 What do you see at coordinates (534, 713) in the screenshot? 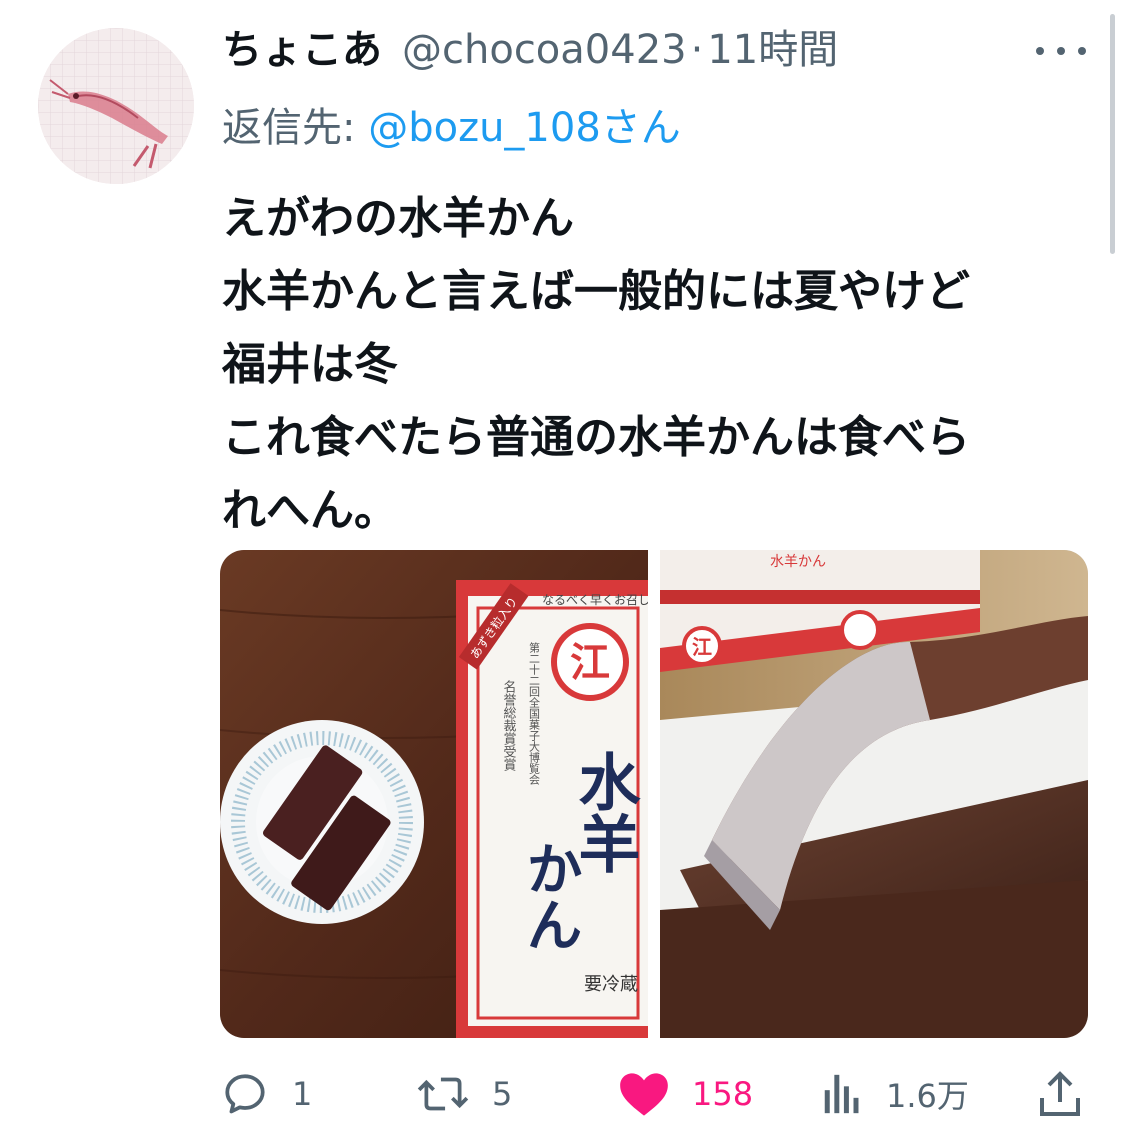
I see `box-award-line1: 第二十二回全国菓子大博覧会` at bounding box center [534, 713].